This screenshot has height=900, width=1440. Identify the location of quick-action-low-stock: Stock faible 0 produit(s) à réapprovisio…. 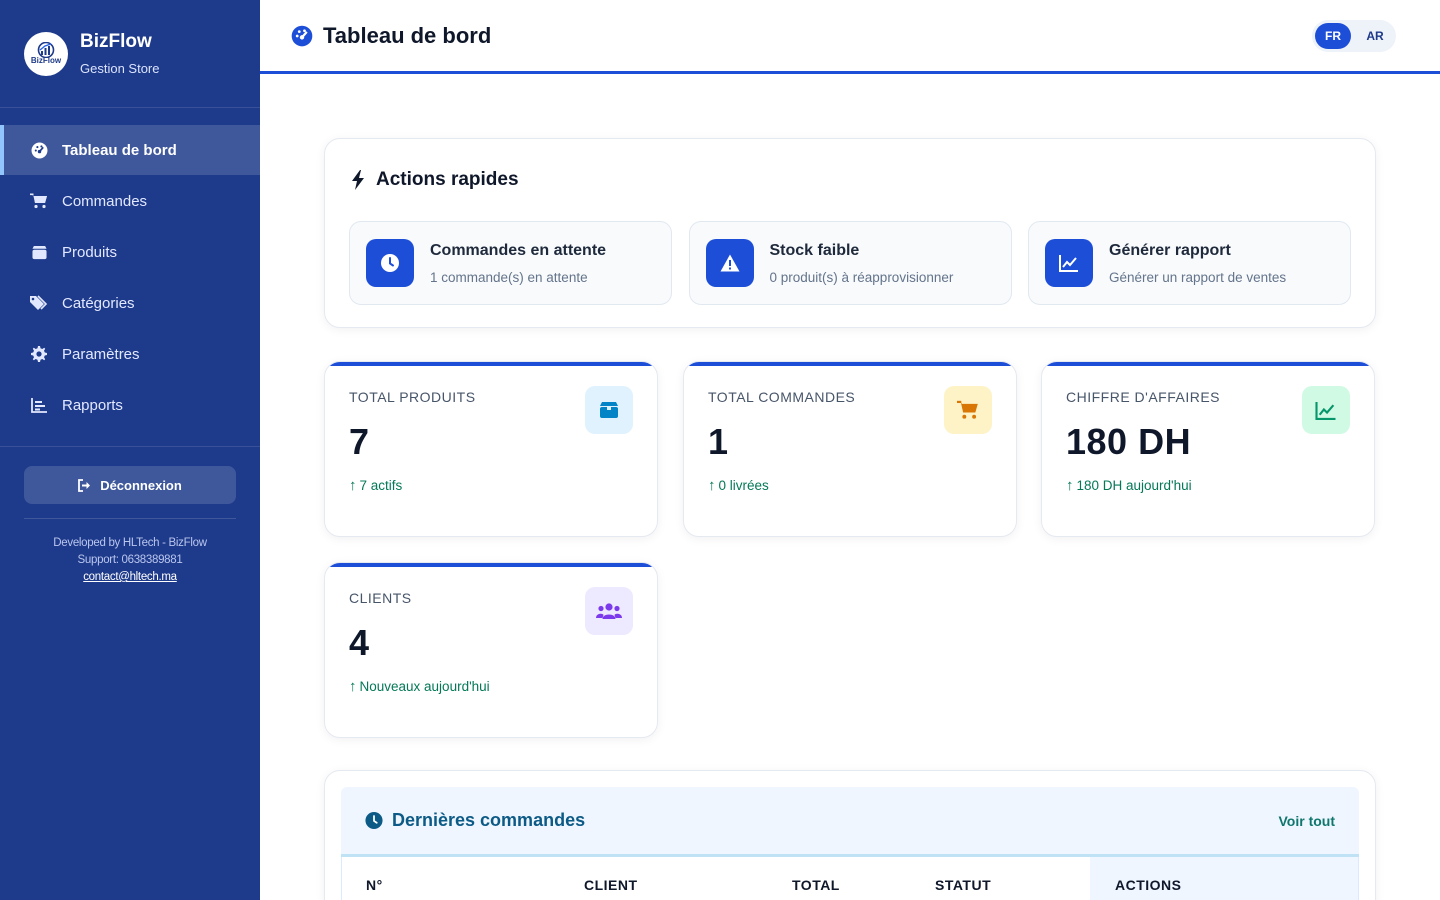
(850, 263).